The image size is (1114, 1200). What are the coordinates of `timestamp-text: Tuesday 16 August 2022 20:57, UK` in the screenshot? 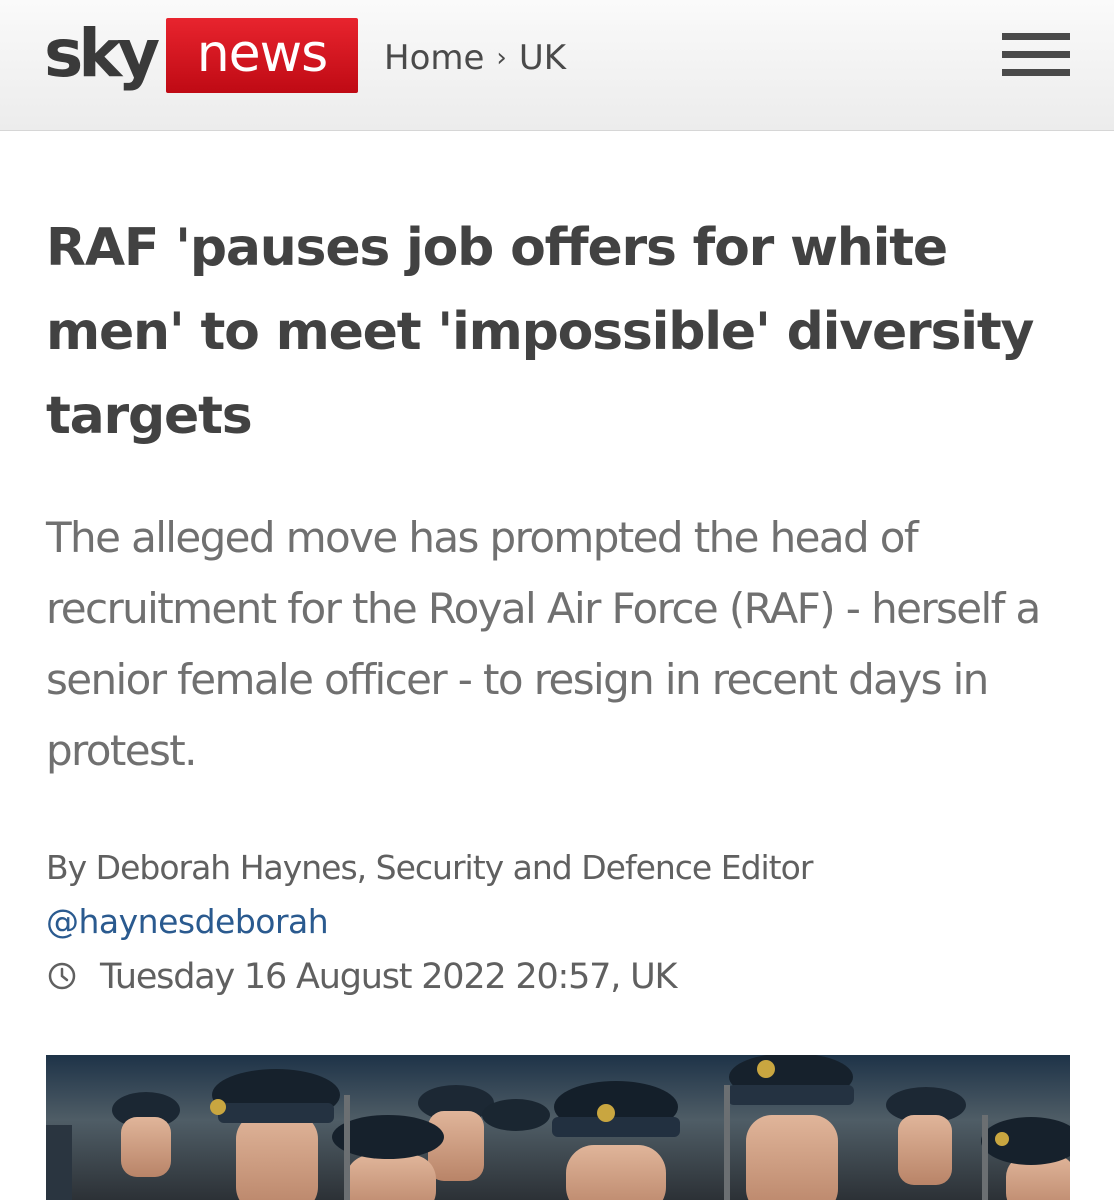 It's located at (388, 977).